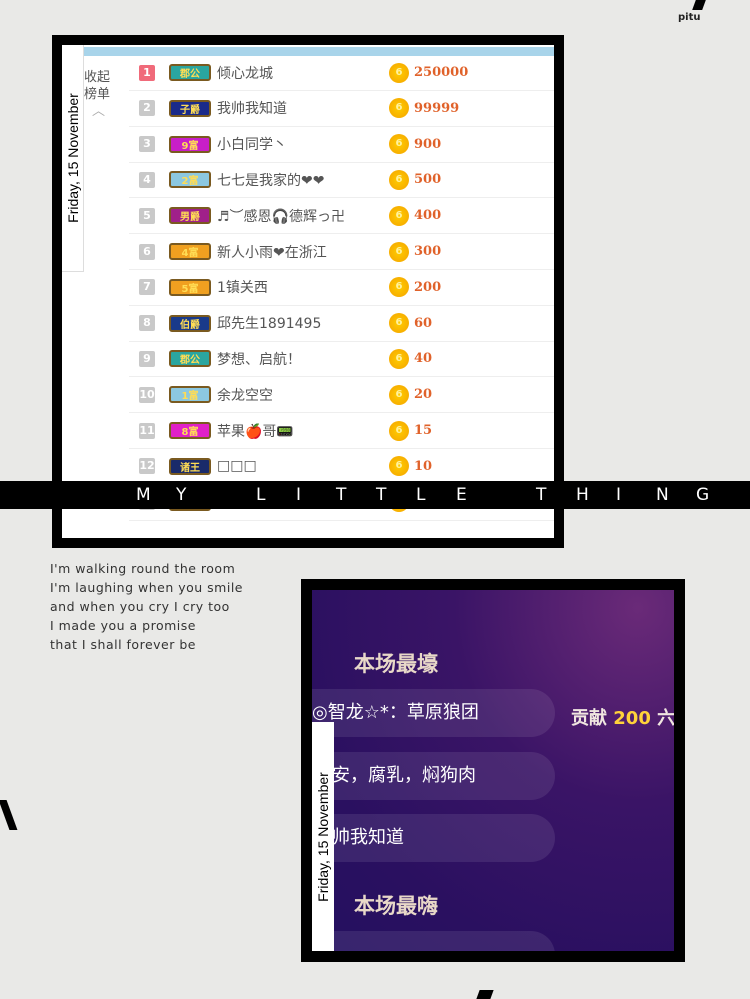 The width and height of the screenshot is (750, 999). I want to click on table-row: 4 2富 七七是我家的❤❤ 6 500, so click(341, 180).